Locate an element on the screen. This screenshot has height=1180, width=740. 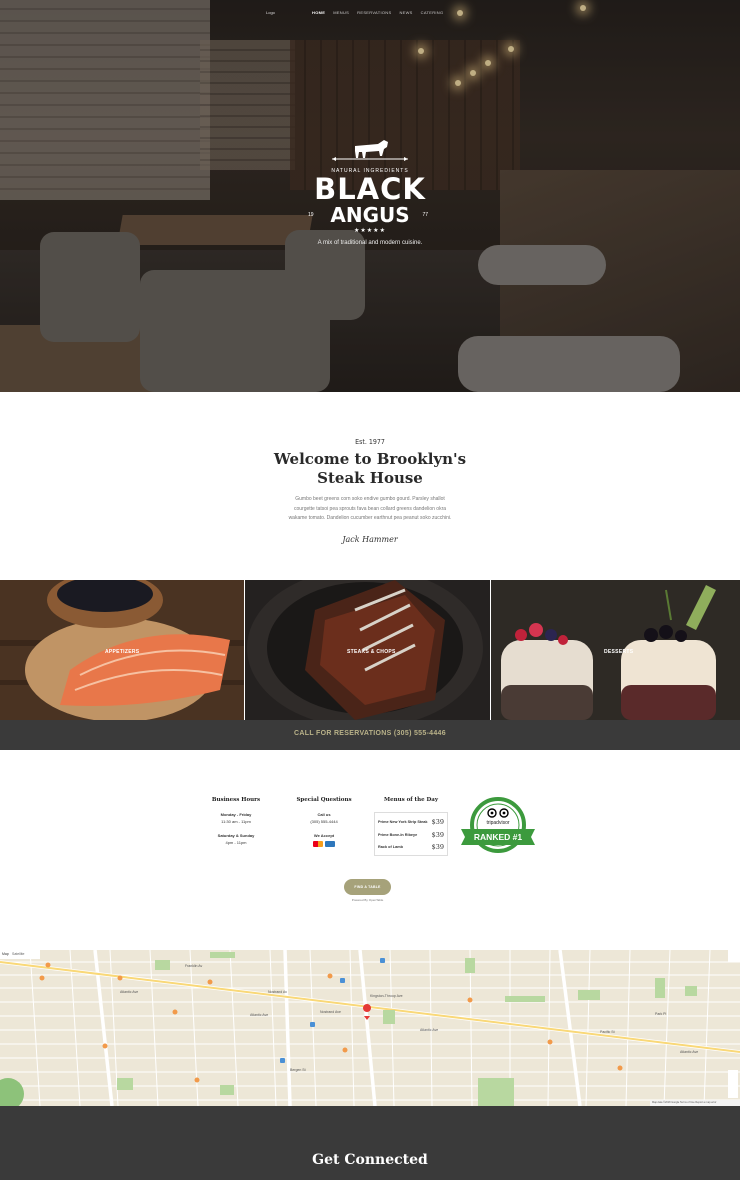
mastercard-icon is located at coordinates (318, 844).